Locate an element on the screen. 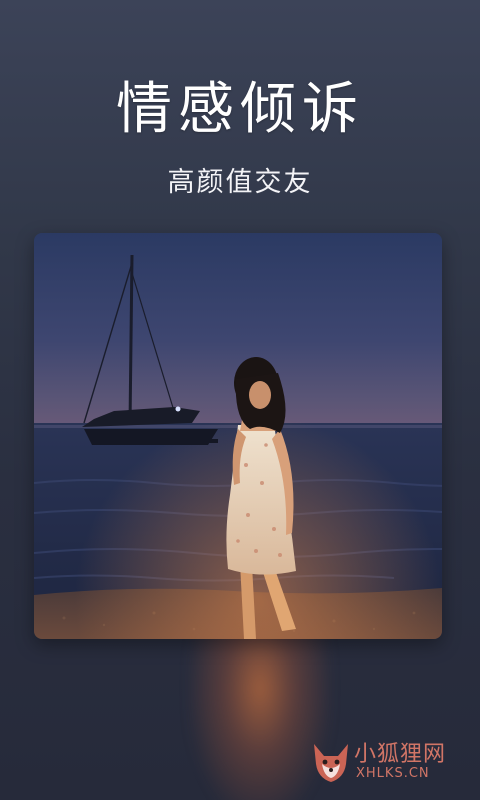  fox-logo-icon is located at coordinates (331, 763).